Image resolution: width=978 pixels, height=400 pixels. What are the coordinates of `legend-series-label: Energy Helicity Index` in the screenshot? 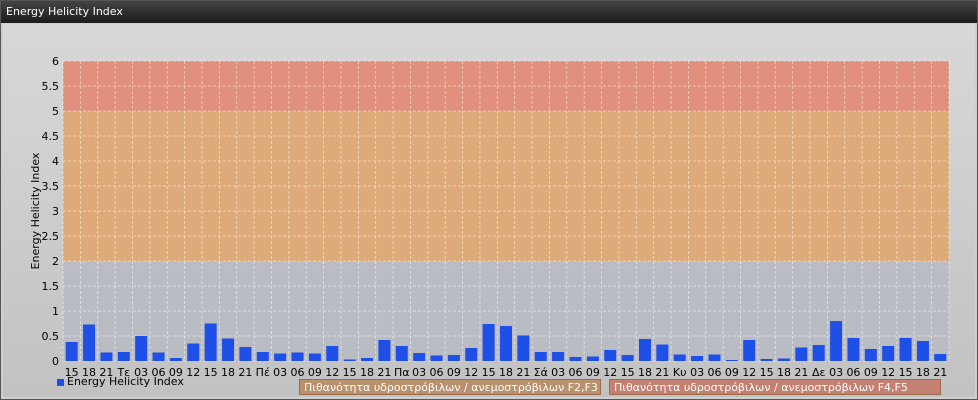 It's located at (125, 381).